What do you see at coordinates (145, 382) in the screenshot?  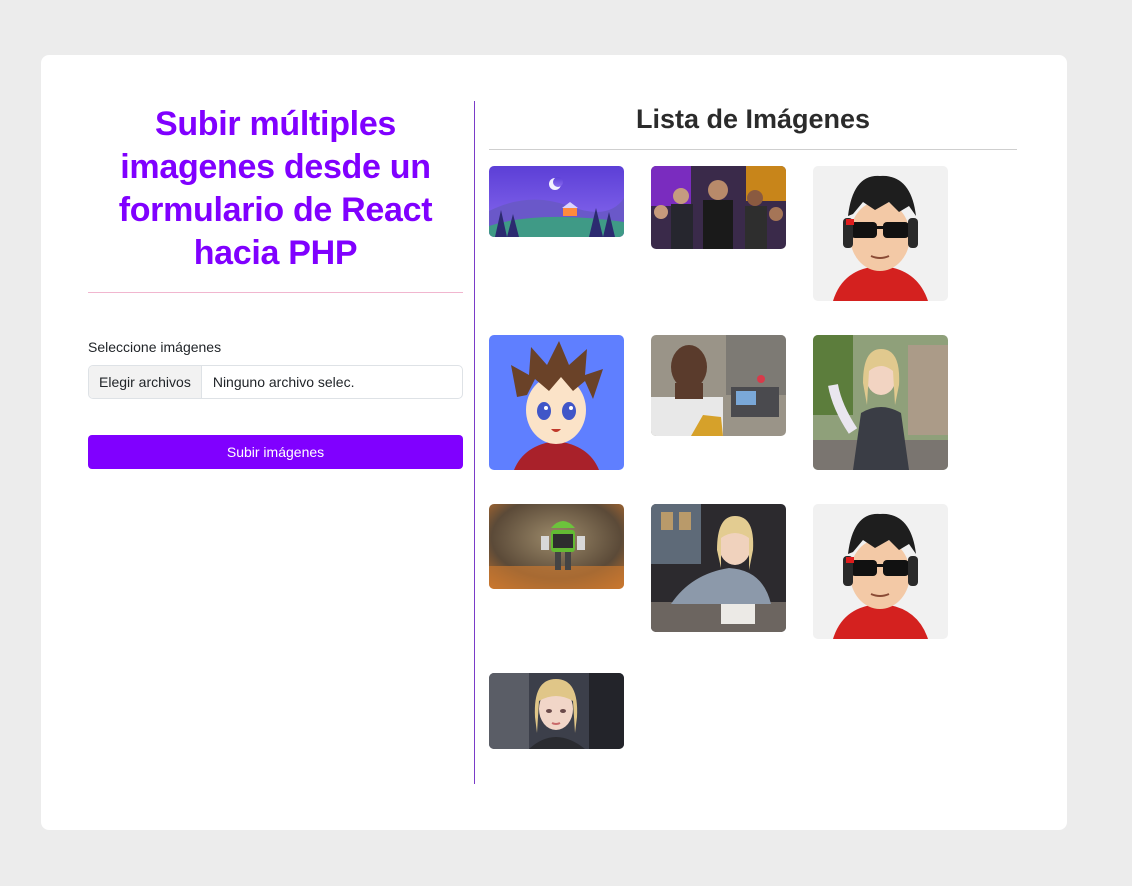 I see `choose-files-button: Elegir archivos` at bounding box center [145, 382].